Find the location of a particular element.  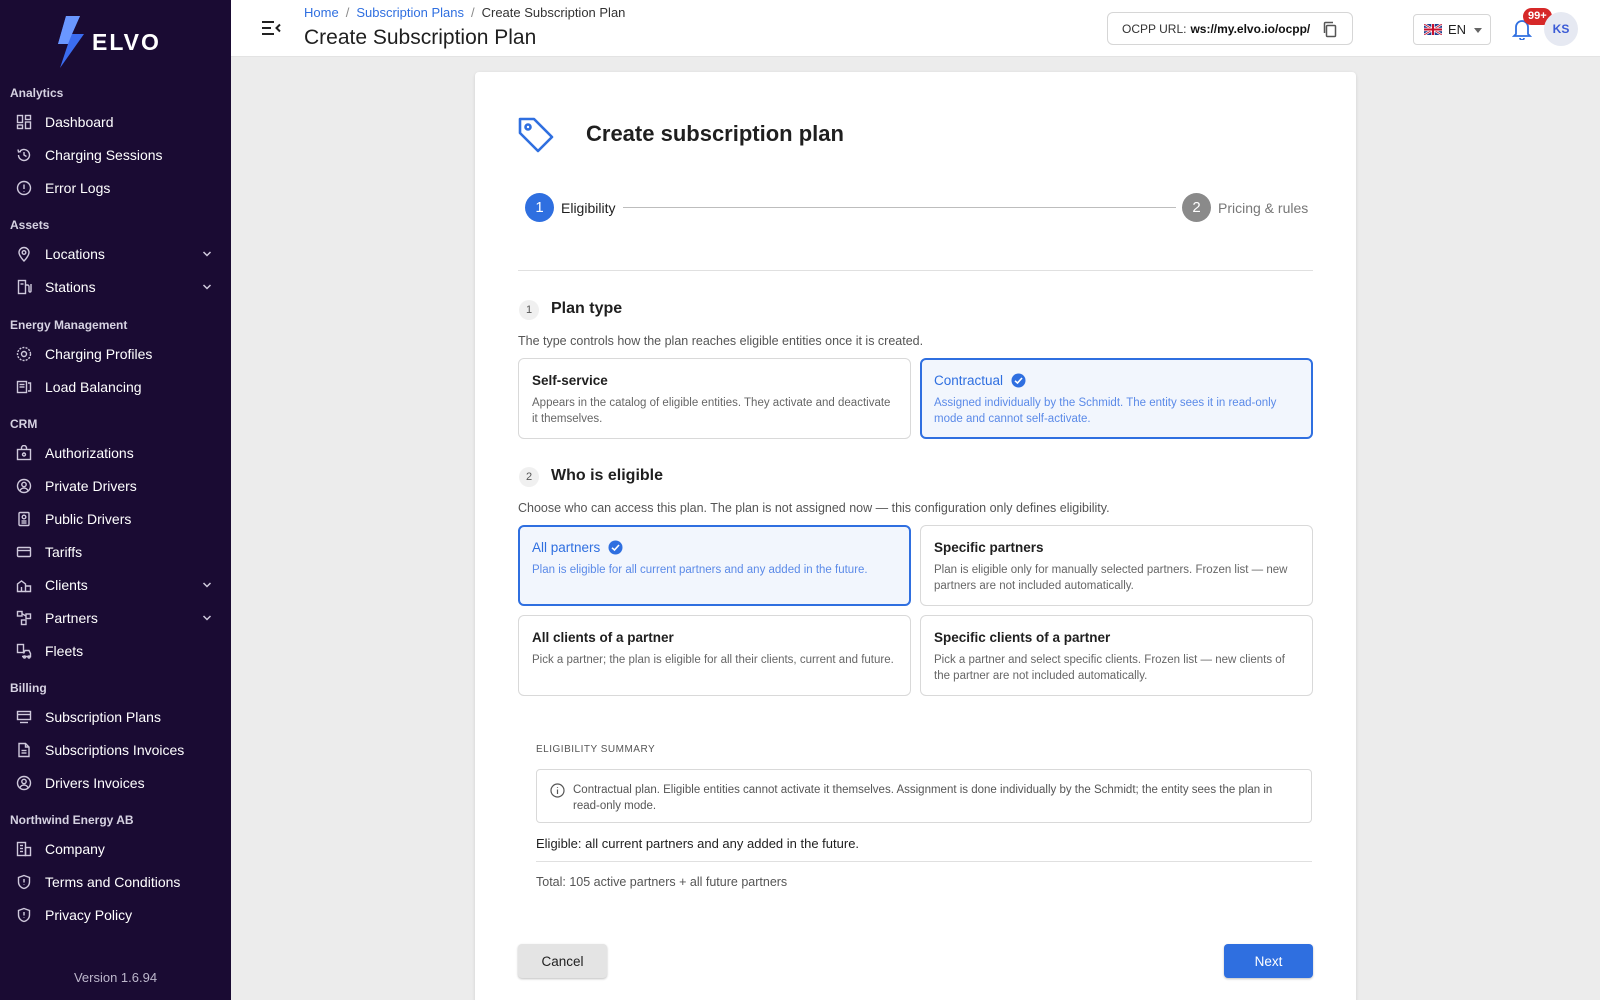

card-icon is located at coordinates (24, 552).